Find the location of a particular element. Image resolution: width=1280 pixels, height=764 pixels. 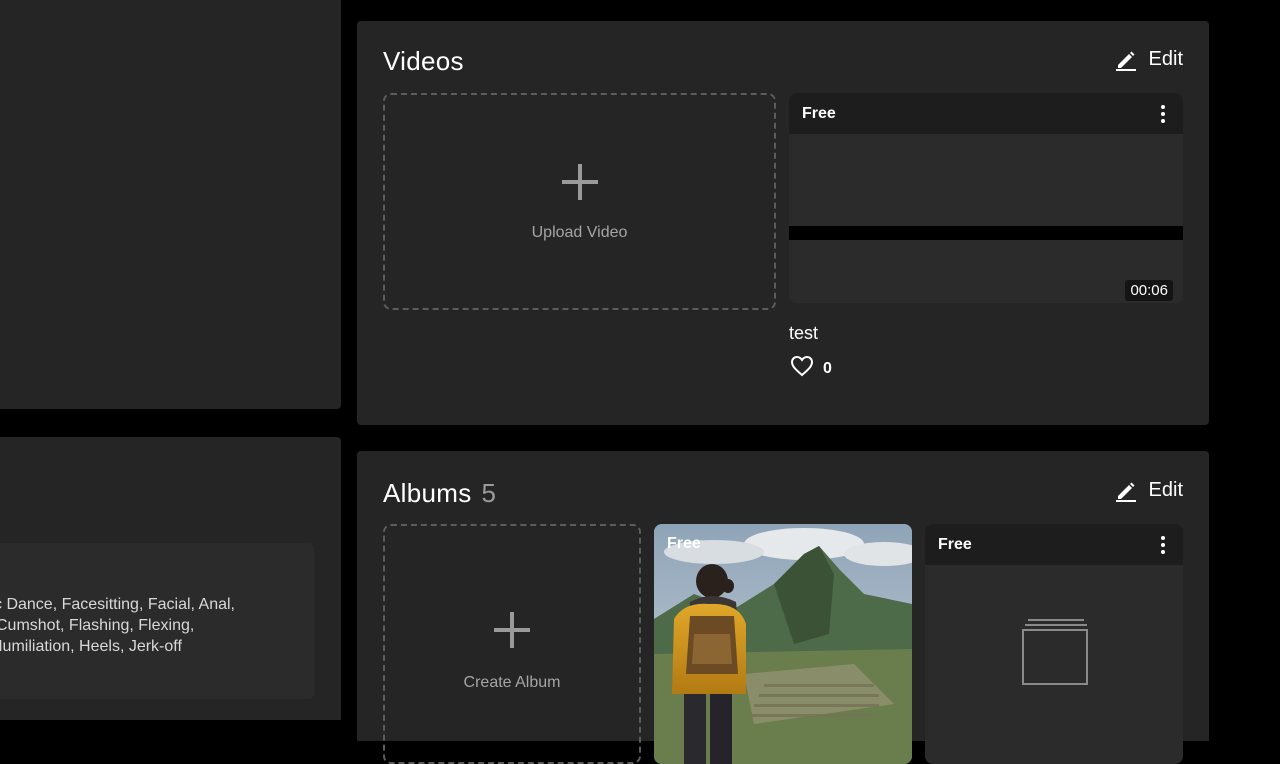

left-top-panel is located at coordinates (170, 204).